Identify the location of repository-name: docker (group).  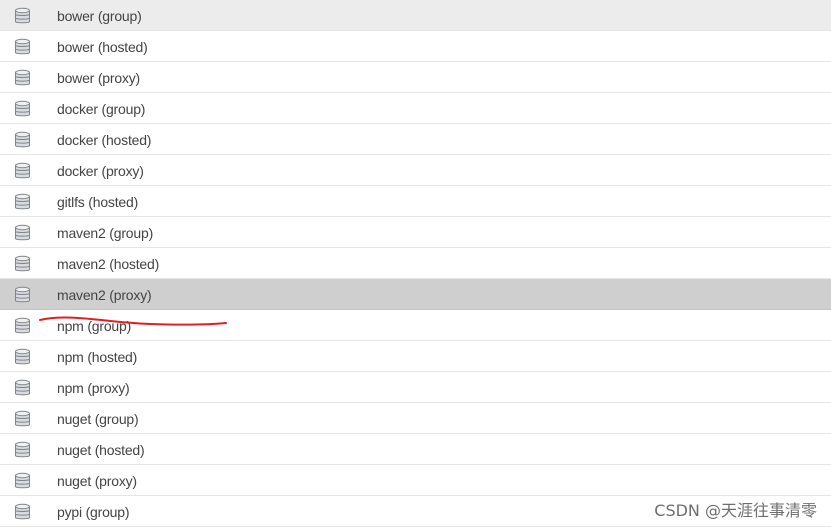
(101, 109).